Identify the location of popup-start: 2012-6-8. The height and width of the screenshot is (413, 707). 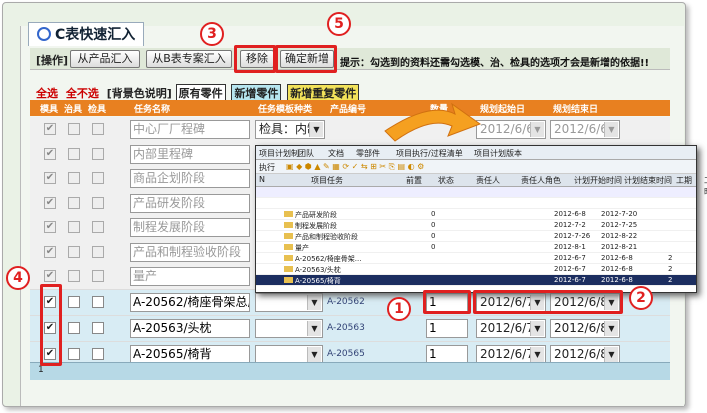
(570, 214).